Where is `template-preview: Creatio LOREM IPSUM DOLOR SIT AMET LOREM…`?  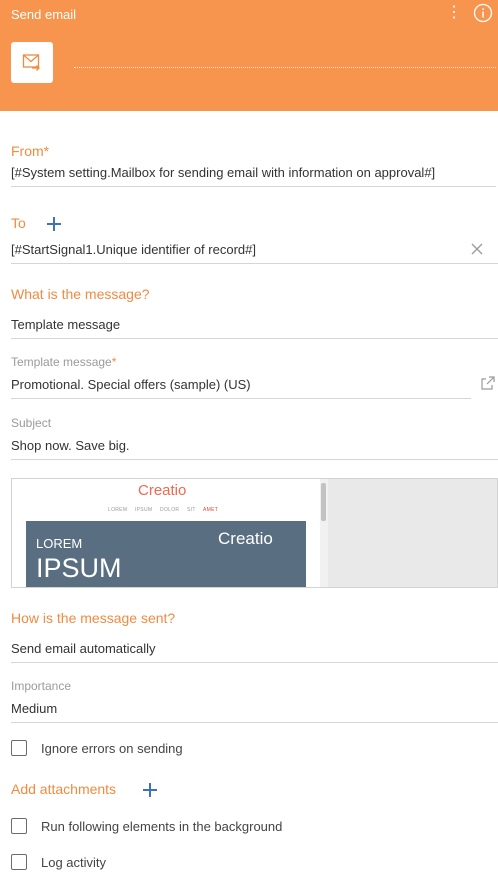 template-preview: Creatio LOREM IPSUM DOLOR SIT AMET LOREM… is located at coordinates (254, 533).